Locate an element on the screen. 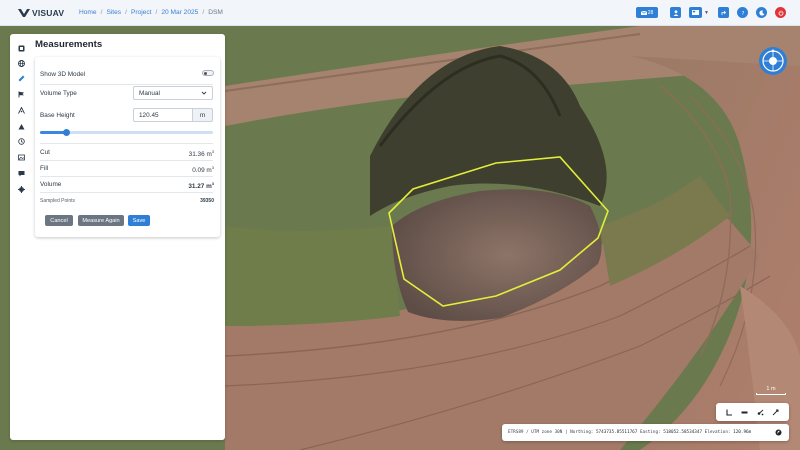 This screenshot has height=450, width=800. help-button: ? is located at coordinates (742, 12).